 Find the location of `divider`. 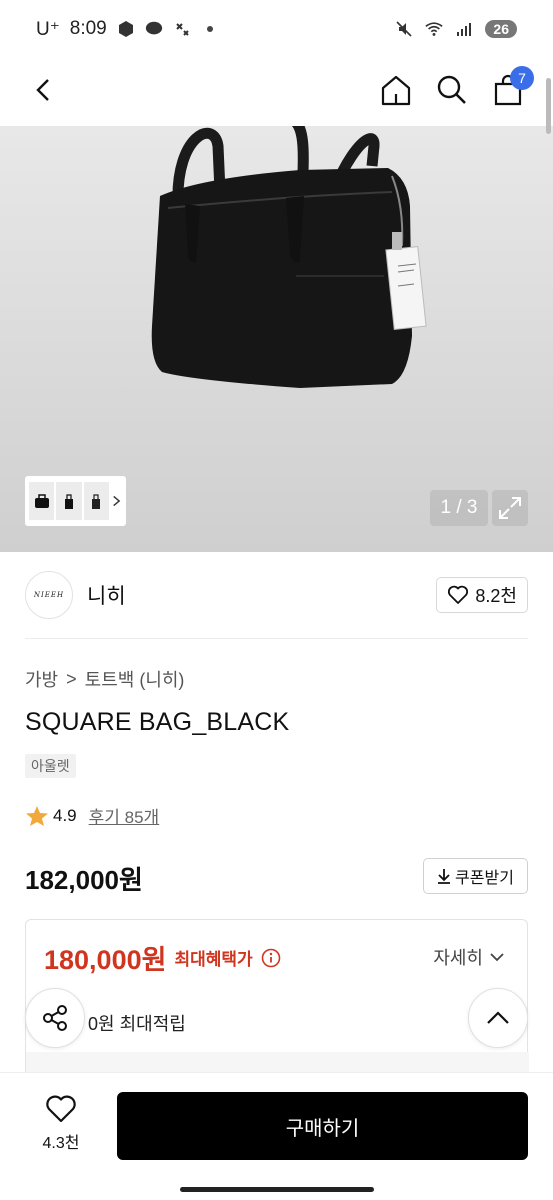

divider is located at coordinates (276, 638).